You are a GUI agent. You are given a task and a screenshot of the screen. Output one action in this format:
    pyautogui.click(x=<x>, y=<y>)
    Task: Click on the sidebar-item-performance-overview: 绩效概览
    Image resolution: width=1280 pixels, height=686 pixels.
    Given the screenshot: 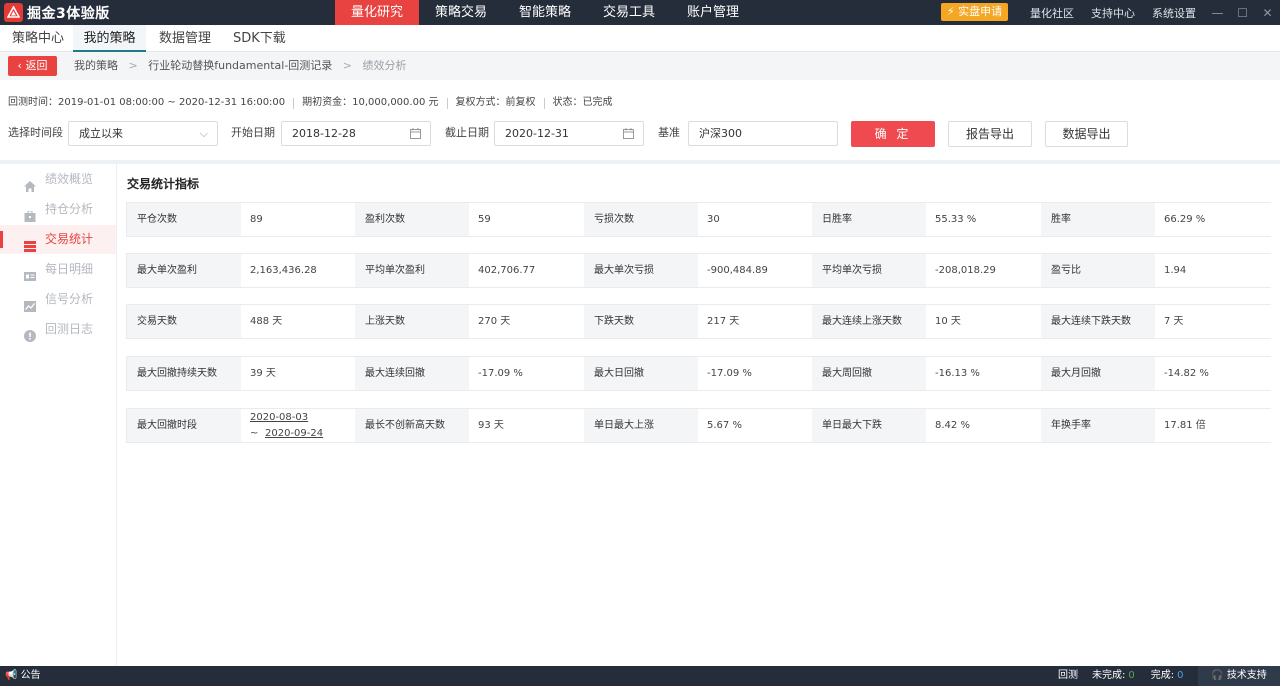 What is the action you would take?
    pyautogui.click(x=58, y=179)
    